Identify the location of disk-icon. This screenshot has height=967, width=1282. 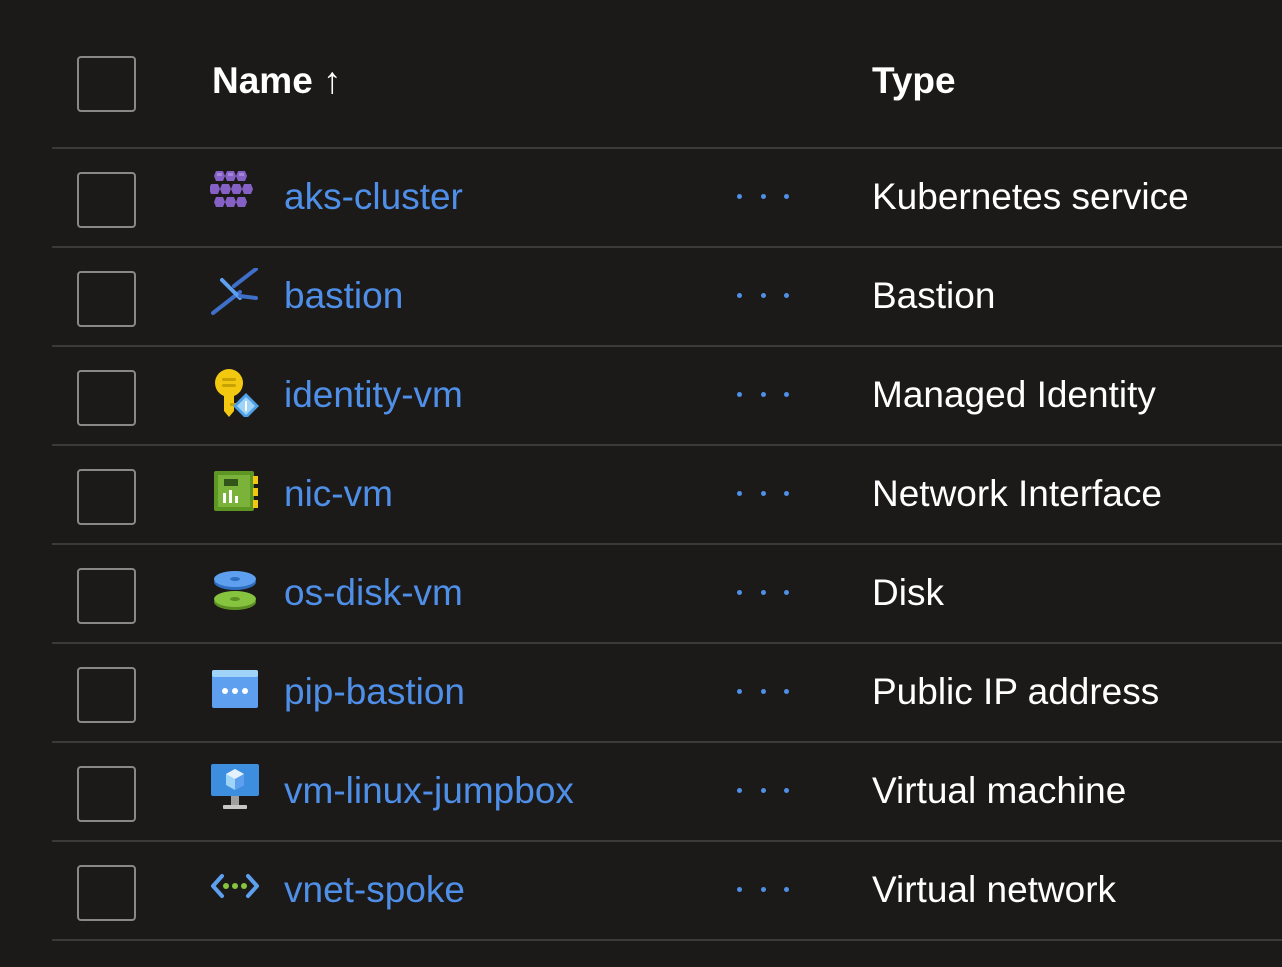
(235, 590).